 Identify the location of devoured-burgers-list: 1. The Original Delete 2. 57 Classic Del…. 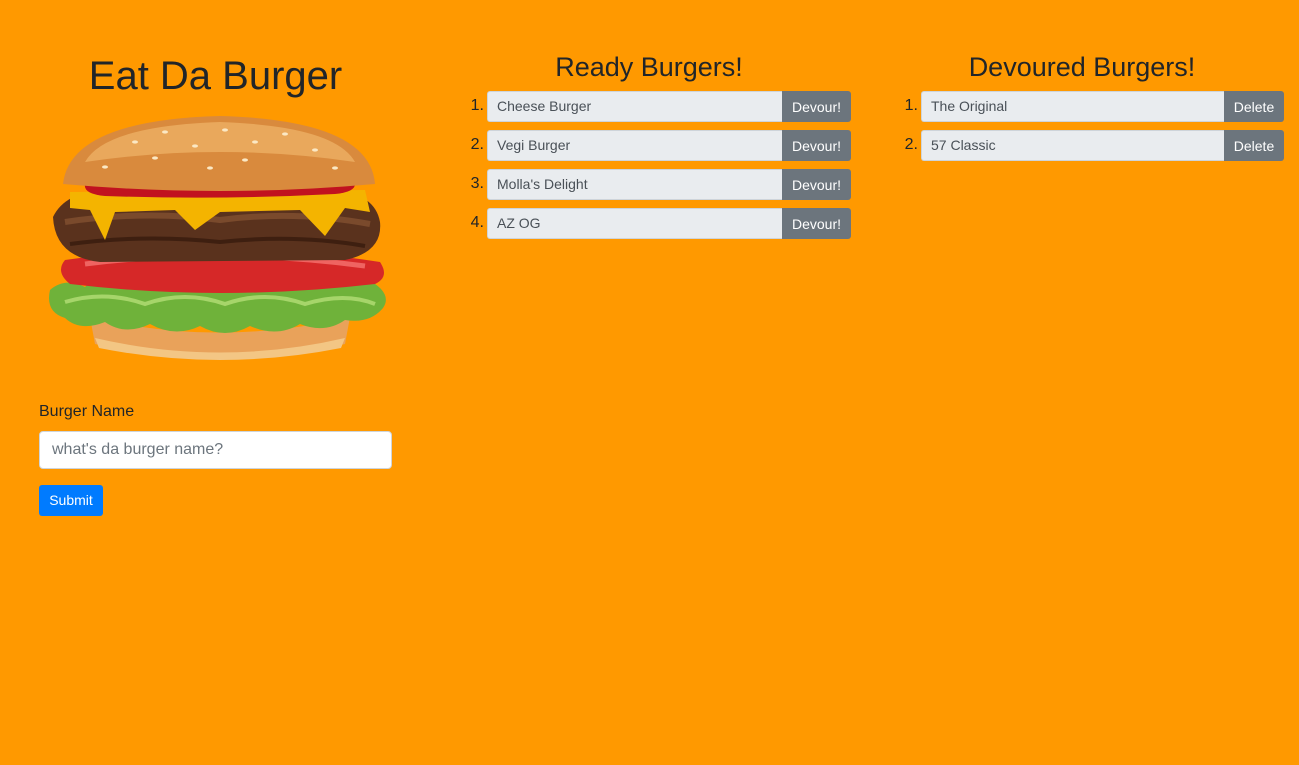
(1090, 130).